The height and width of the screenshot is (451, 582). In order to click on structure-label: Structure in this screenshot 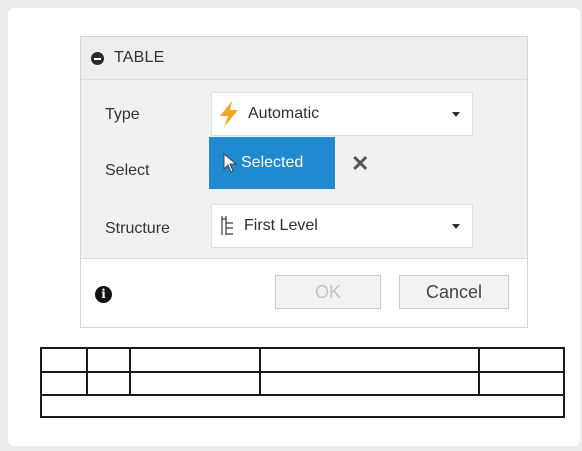, I will do `click(137, 228)`.